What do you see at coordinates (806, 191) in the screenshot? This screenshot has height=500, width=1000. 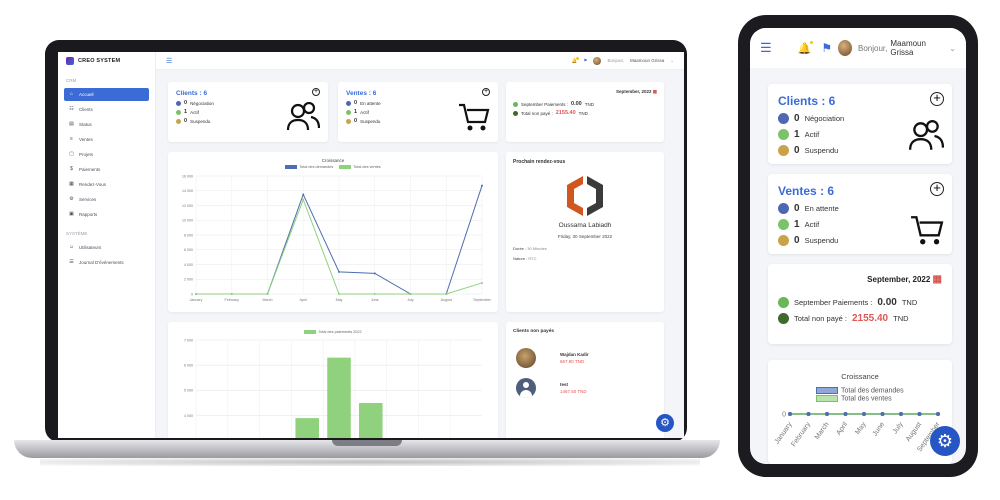 I see `ventes-title: Ventes : 6` at bounding box center [806, 191].